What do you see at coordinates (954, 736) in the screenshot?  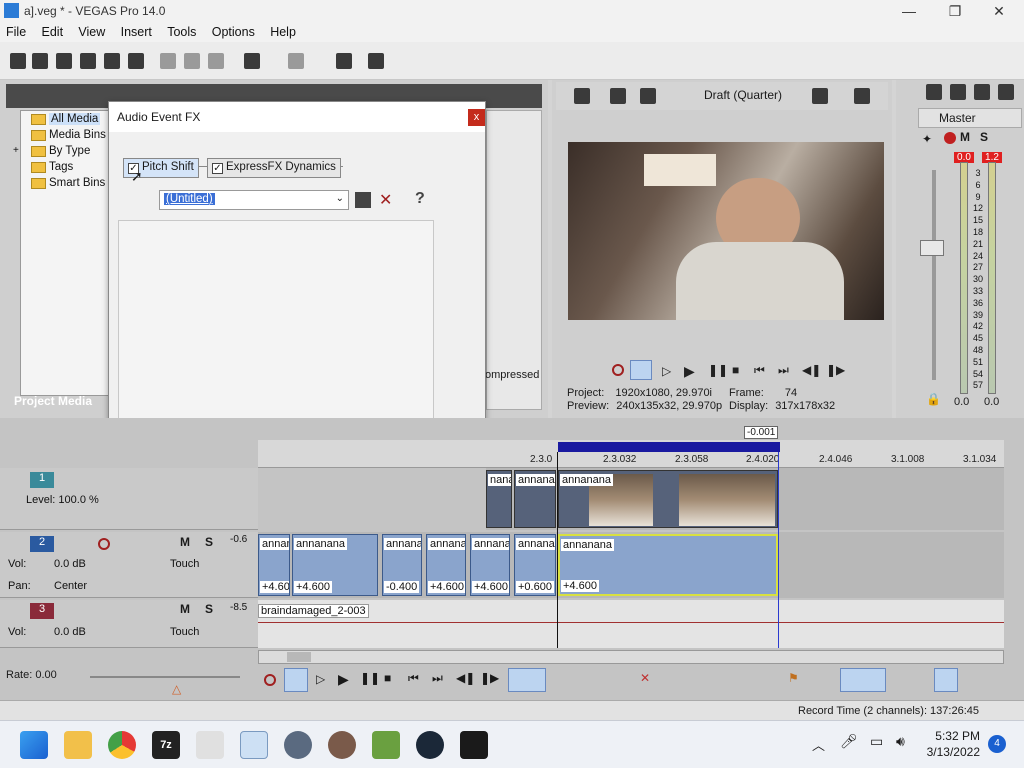 I see `taskbar-time: 5:32 PM` at bounding box center [954, 736].